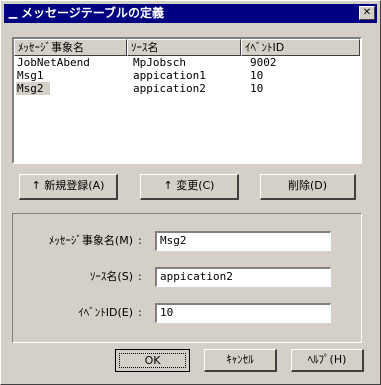 The image size is (381, 385). Describe the element at coordinates (327, 360) in the screenshot. I see `help-button: ﾍﾙﾌﾟ(H)` at that location.